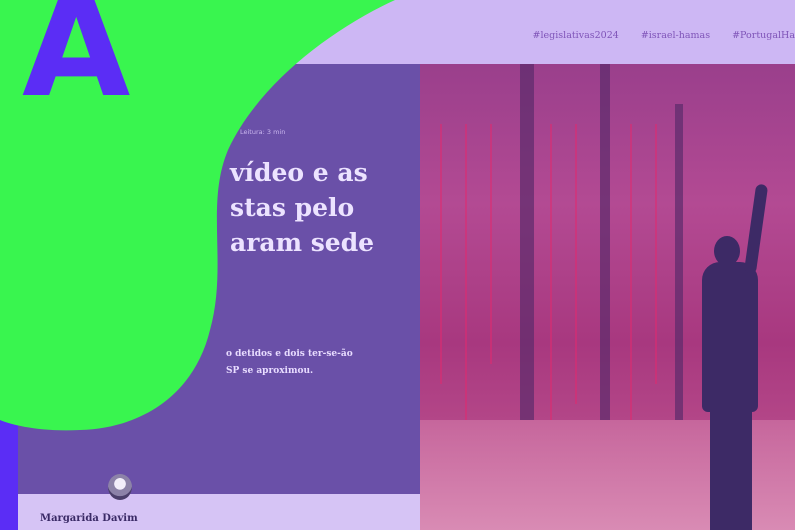 This screenshot has width=795, height=530. What do you see at coordinates (219, 512) in the screenshot?
I see `author-bar` at bounding box center [219, 512].